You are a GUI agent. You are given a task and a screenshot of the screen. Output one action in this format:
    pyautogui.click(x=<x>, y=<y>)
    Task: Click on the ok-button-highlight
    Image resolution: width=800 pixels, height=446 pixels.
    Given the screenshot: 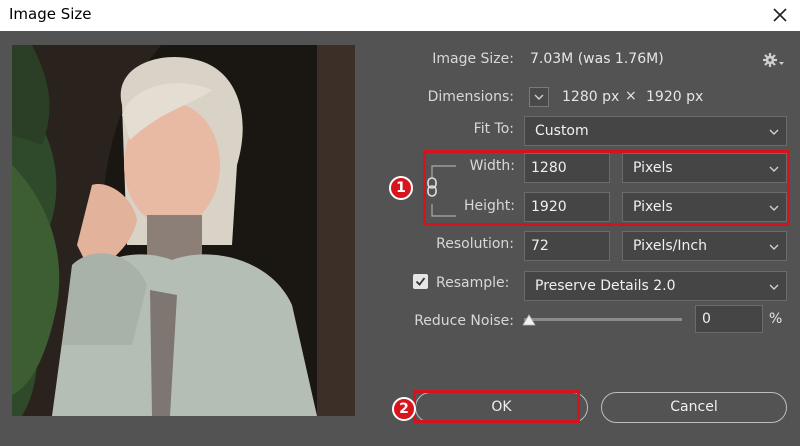 What is the action you would take?
    pyautogui.click(x=496, y=406)
    